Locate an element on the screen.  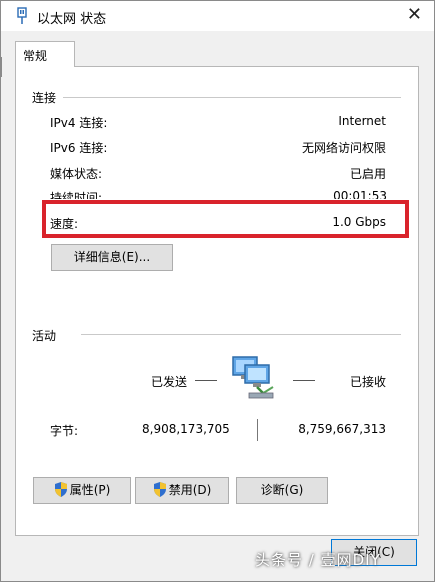
disable-button: 禁用(D) is located at coordinates (182, 490).